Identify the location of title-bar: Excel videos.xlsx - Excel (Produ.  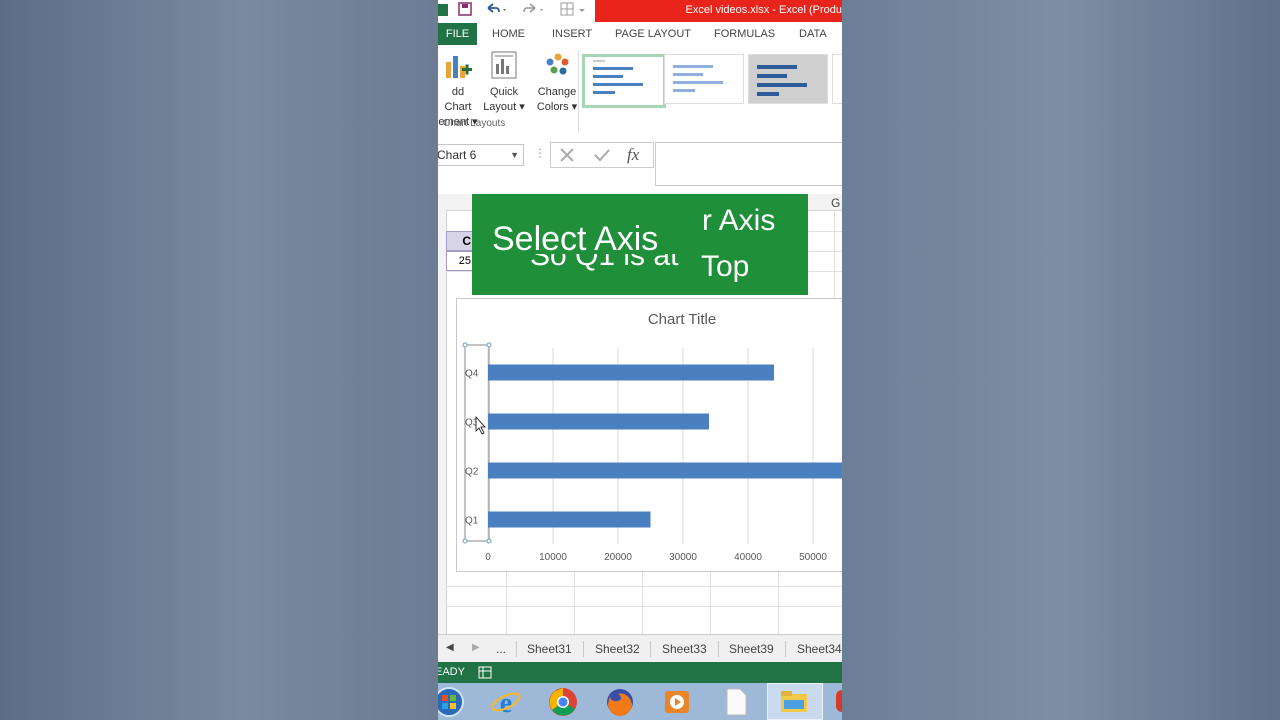
(640, 11).